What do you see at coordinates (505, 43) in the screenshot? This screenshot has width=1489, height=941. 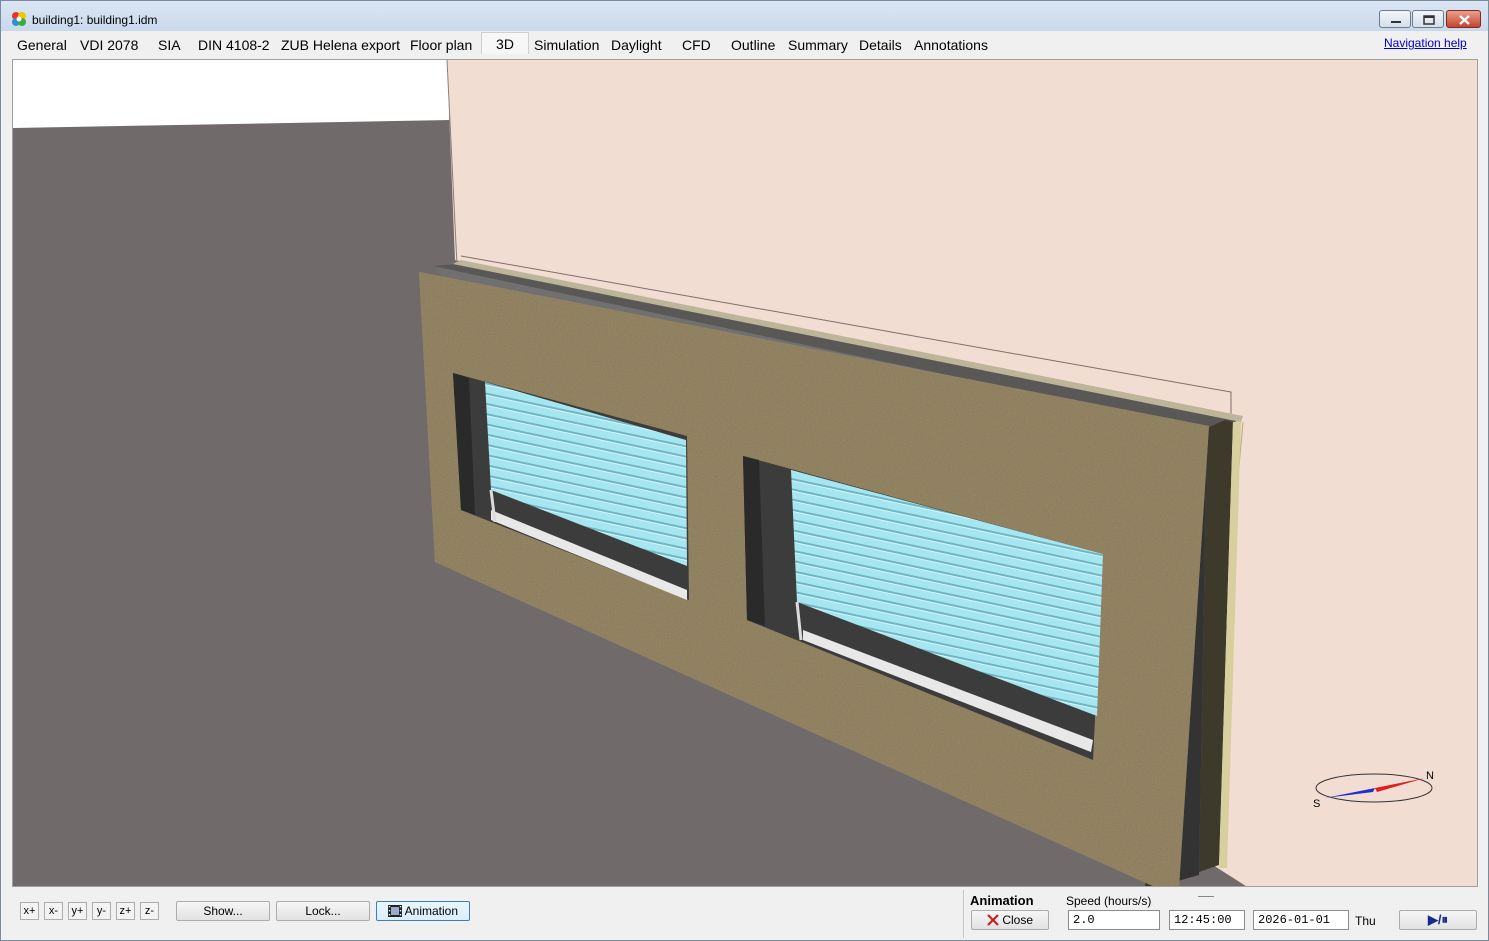 I see `tab-3d: 3D` at bounding box center [505, 43].